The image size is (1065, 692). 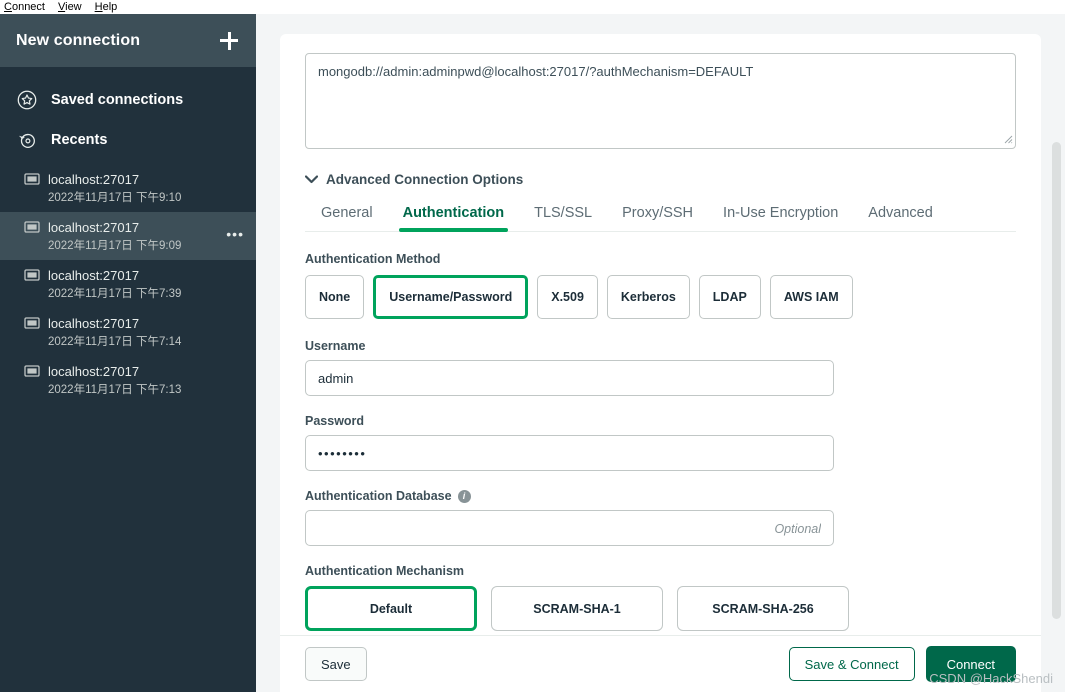 I want to click on advanced-connection-options-toggle: Advanced Connection Options, so click(x=414, y=179).